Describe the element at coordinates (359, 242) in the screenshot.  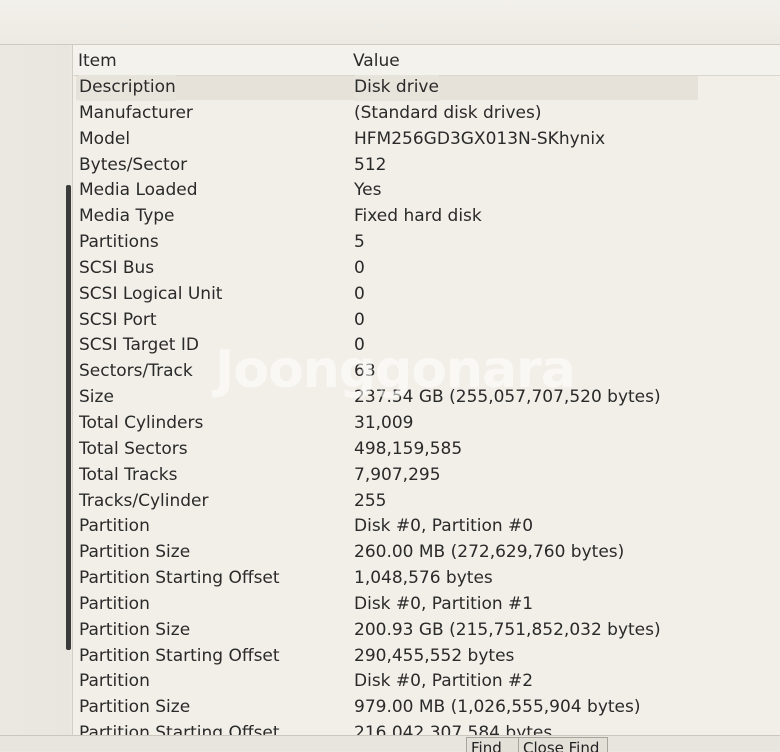
I see `row-value: 5` at that location.